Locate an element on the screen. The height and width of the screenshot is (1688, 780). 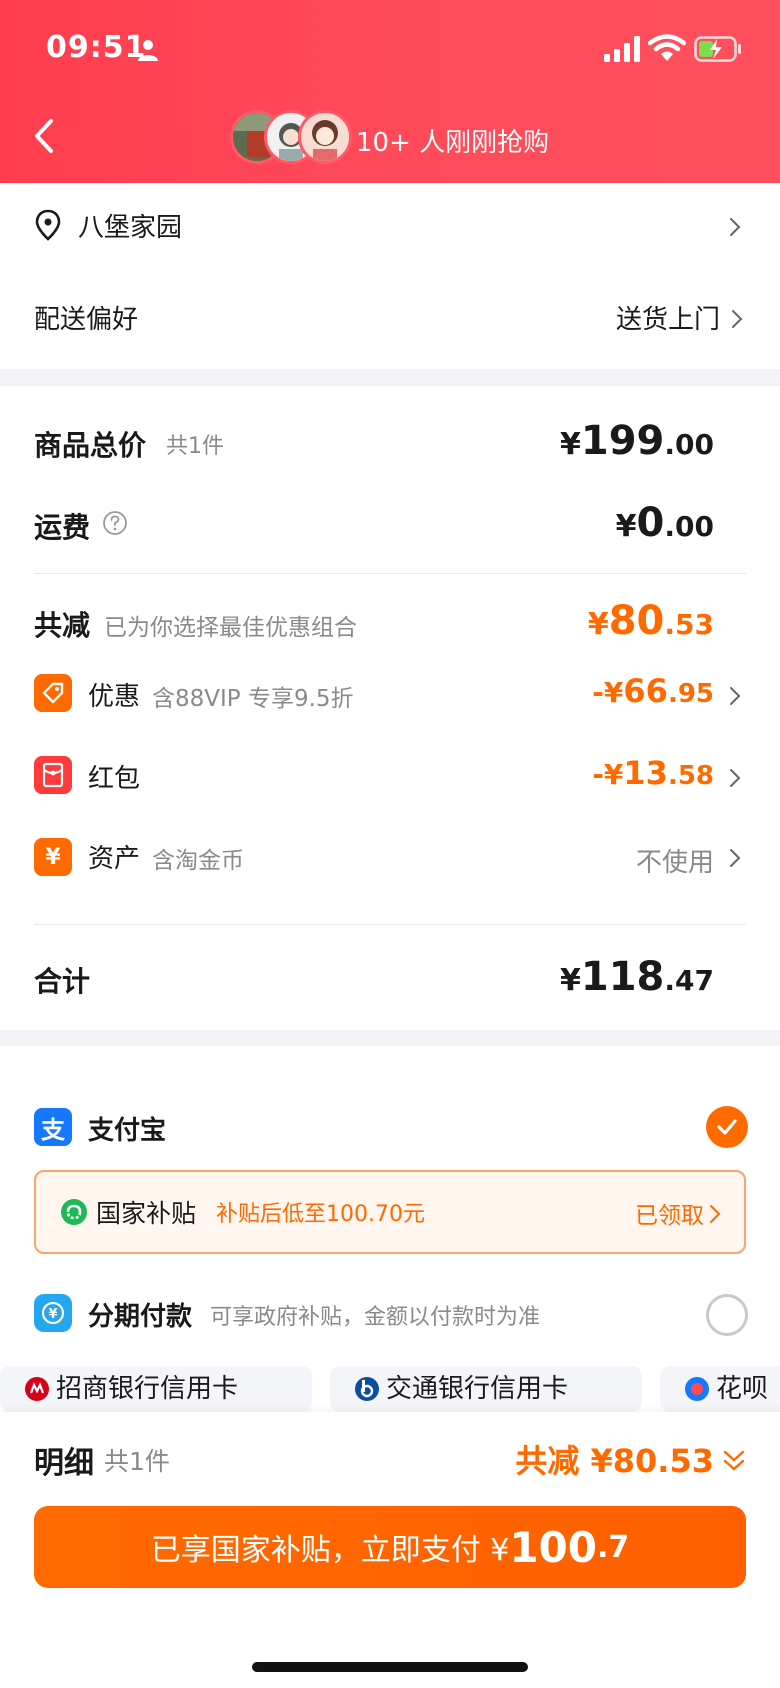
bank-card-bocom: 交通银行信用卡 is located at coordinates (486, 1389).